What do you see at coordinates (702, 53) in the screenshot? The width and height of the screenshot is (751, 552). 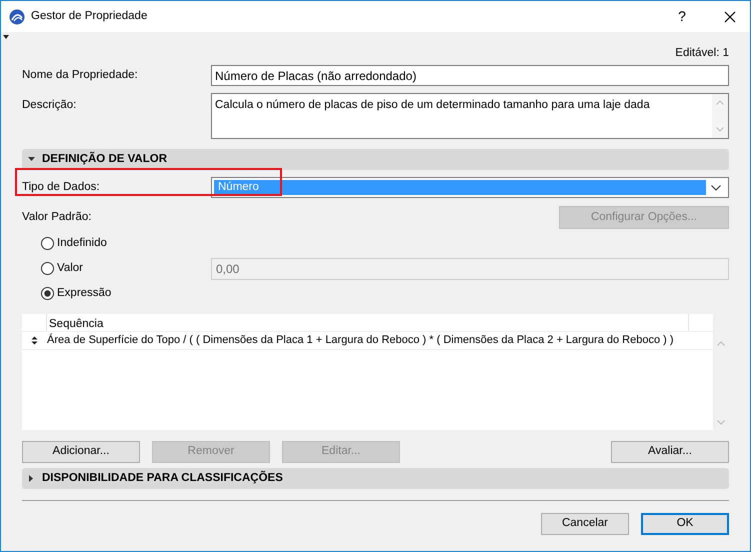 I see `editable-count: Editável: 1` at bounding box center [702, 53].